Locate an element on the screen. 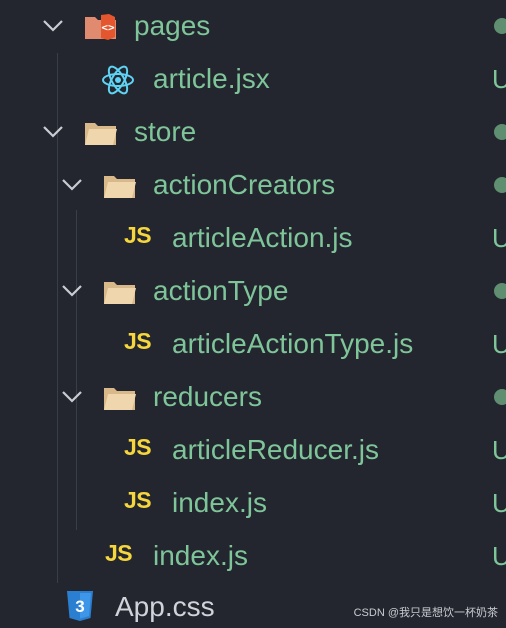 This screenshot has height=628, width=506. tree-item-actionCreators: actionCreators is located at coordinates (253, 185).